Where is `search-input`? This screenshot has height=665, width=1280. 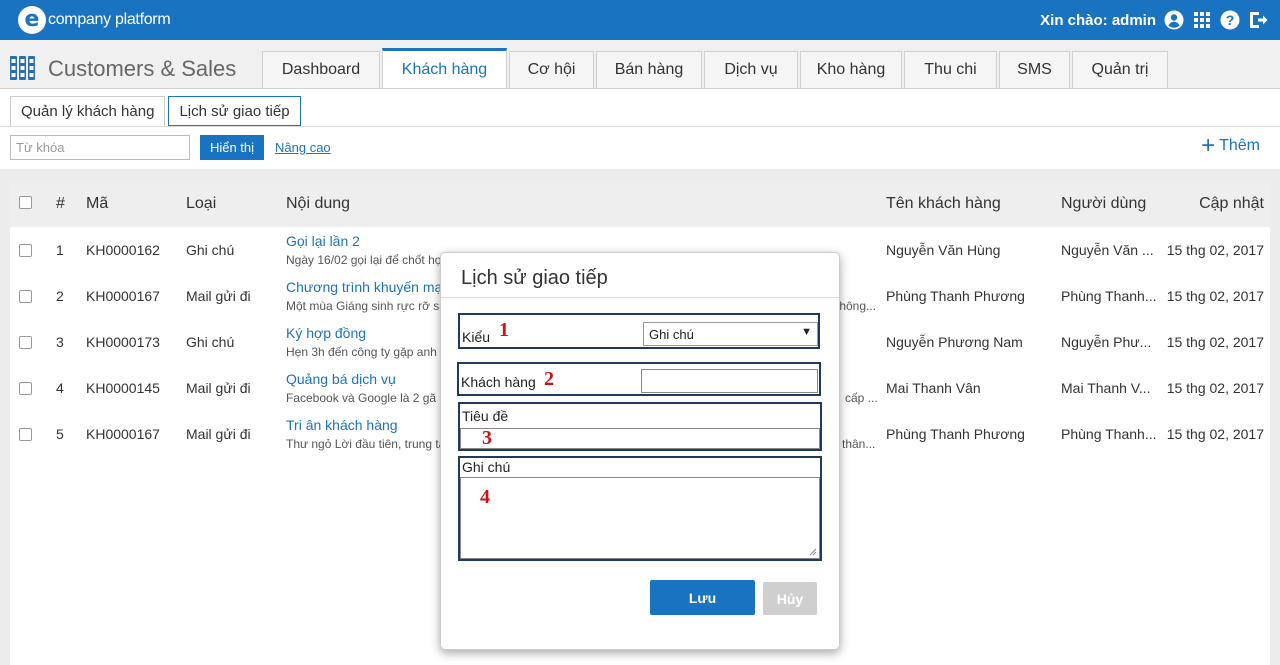
search-input is located at coordinates (100, 147).